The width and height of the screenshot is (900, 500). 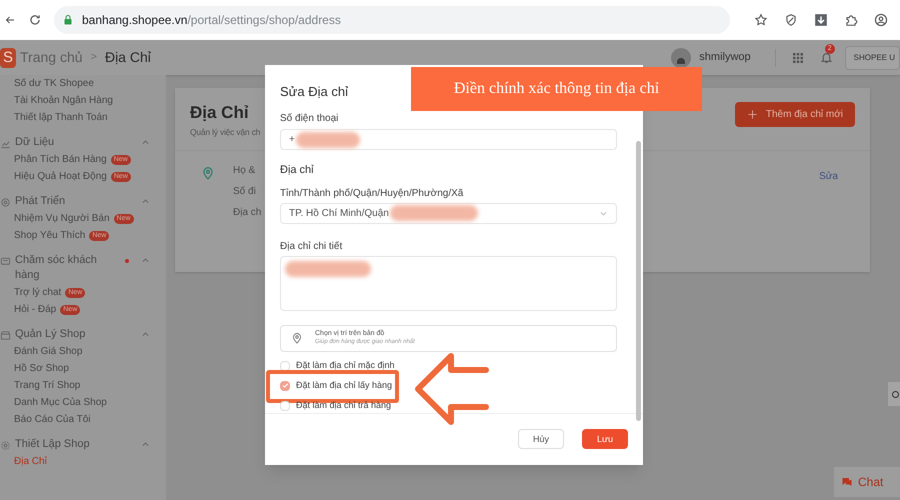 What do you see at coordinates (220, 113) in the screenshot?
I see `page-title: Địa Chỉ` at bounding box center [220, 113].